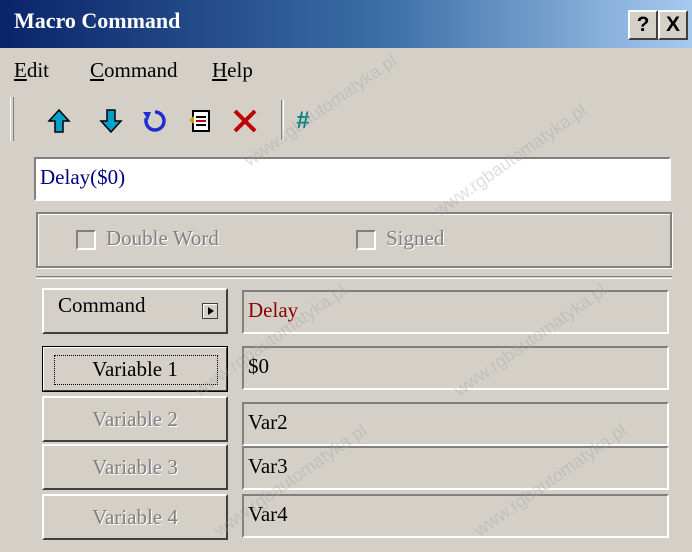 This screenshot has height=552, width=692. What do you see at coordinates (320, 110) in the screenshot?
I see `watermark-1: www.rgbautomatyka.pl` at bounding box center [320, 110].